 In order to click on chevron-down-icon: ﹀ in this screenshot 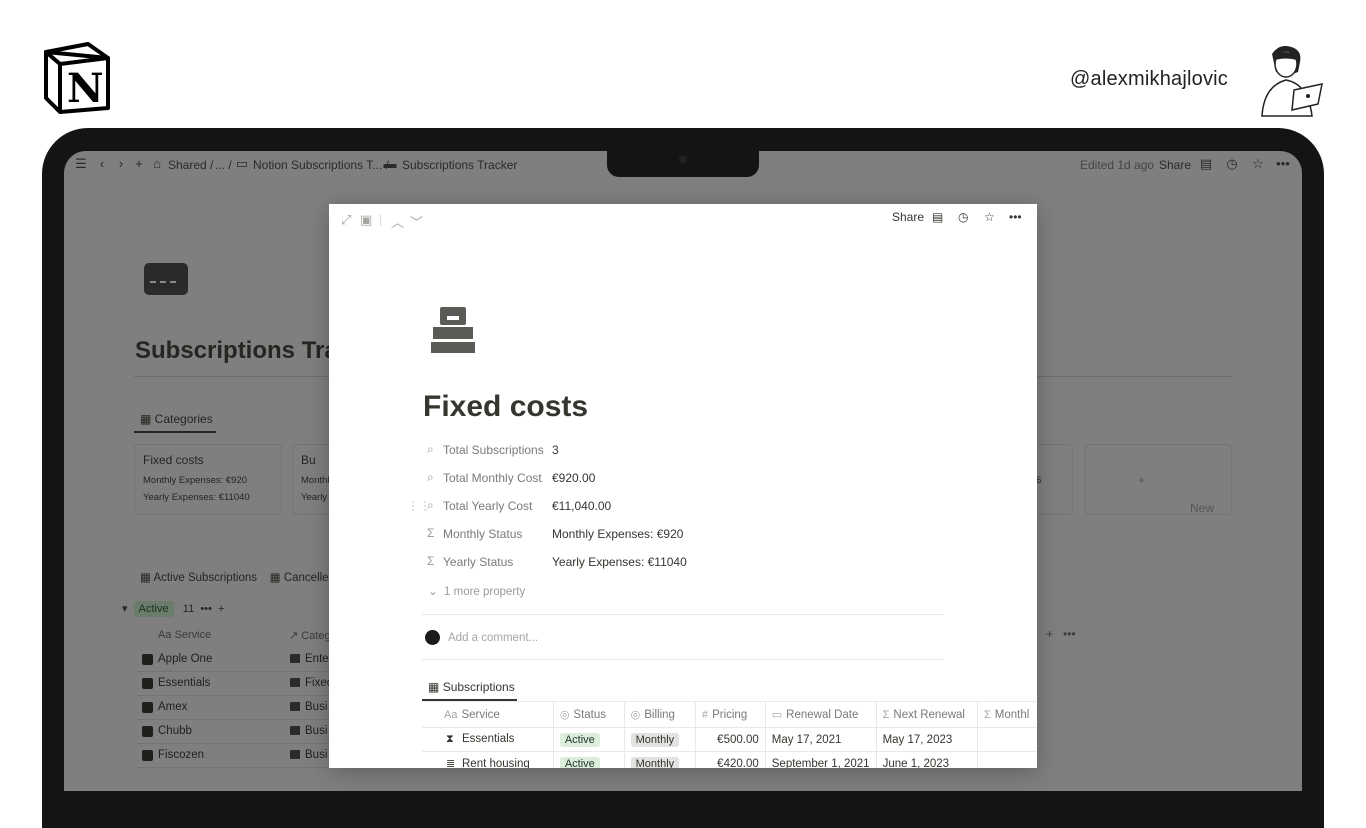, I will do `click(416, 221)`.